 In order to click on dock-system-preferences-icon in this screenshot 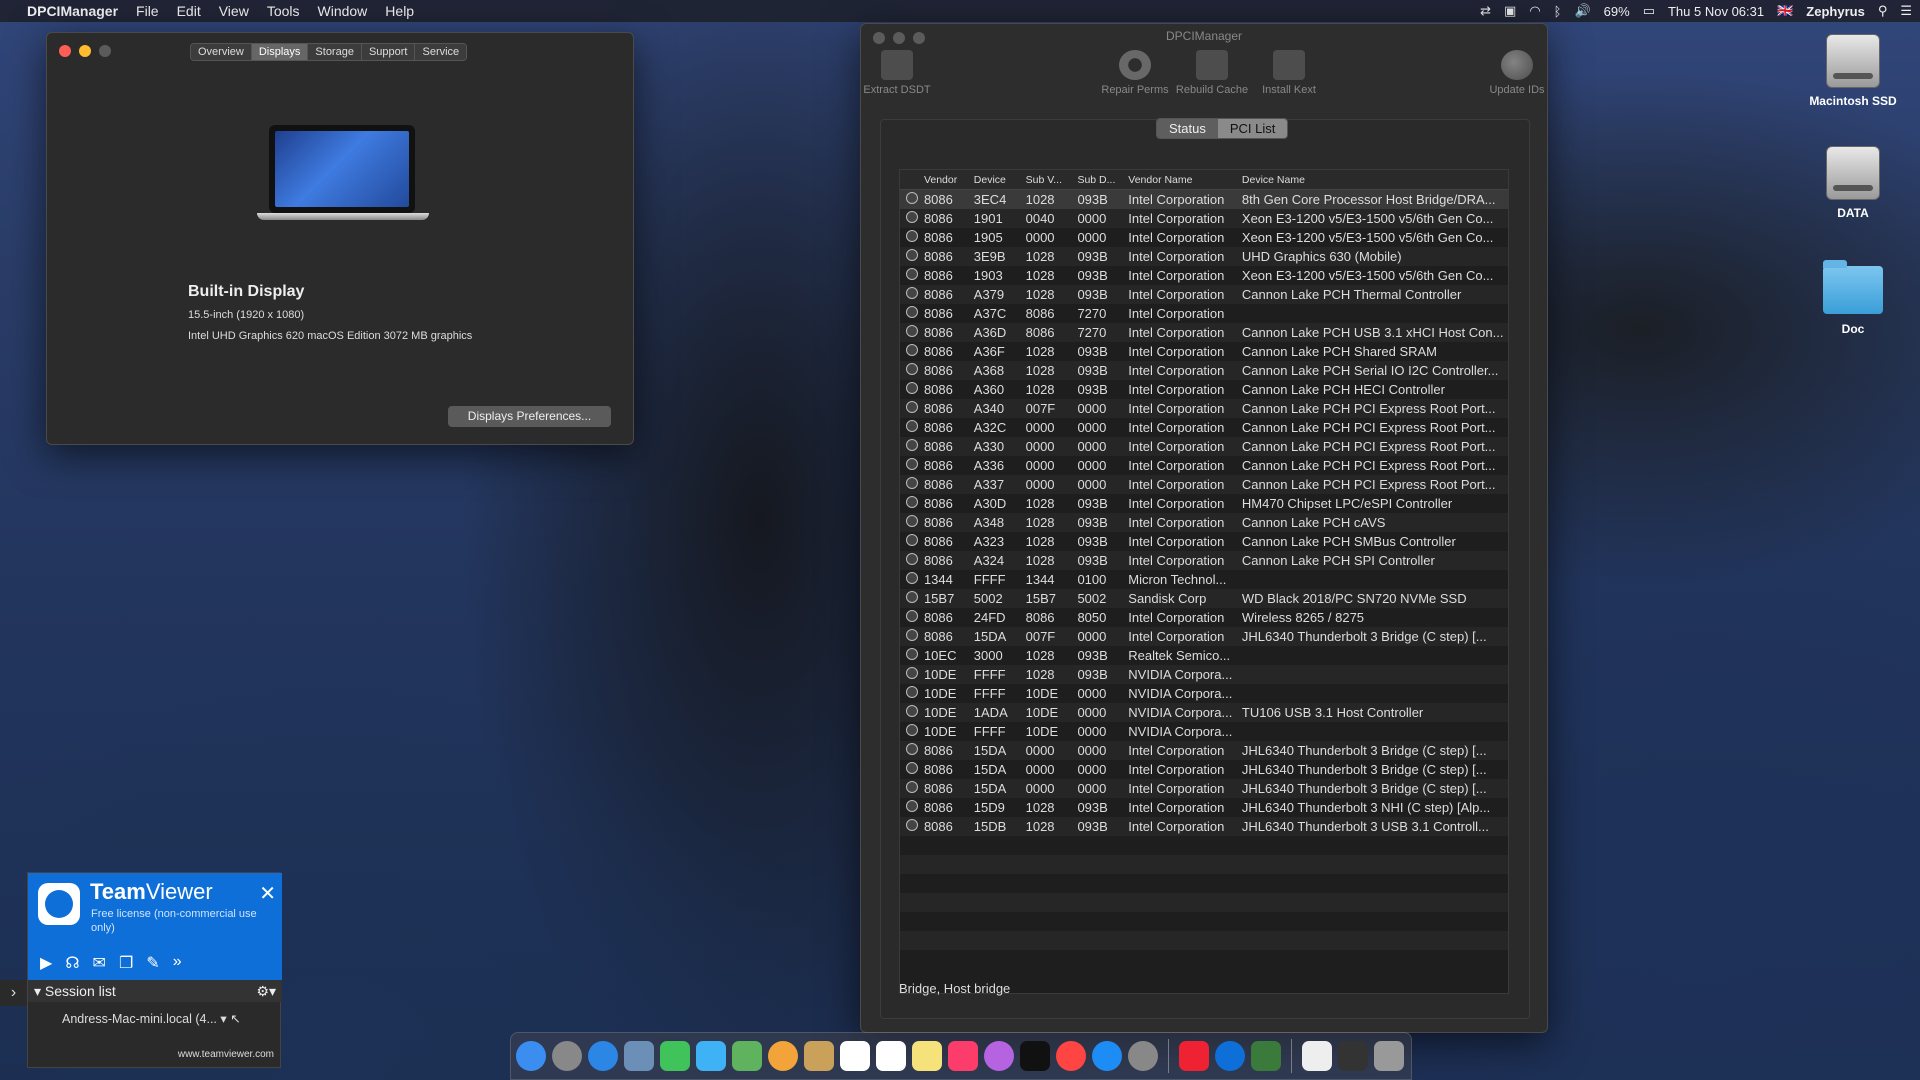, I will do `click(1143, 1056)`.